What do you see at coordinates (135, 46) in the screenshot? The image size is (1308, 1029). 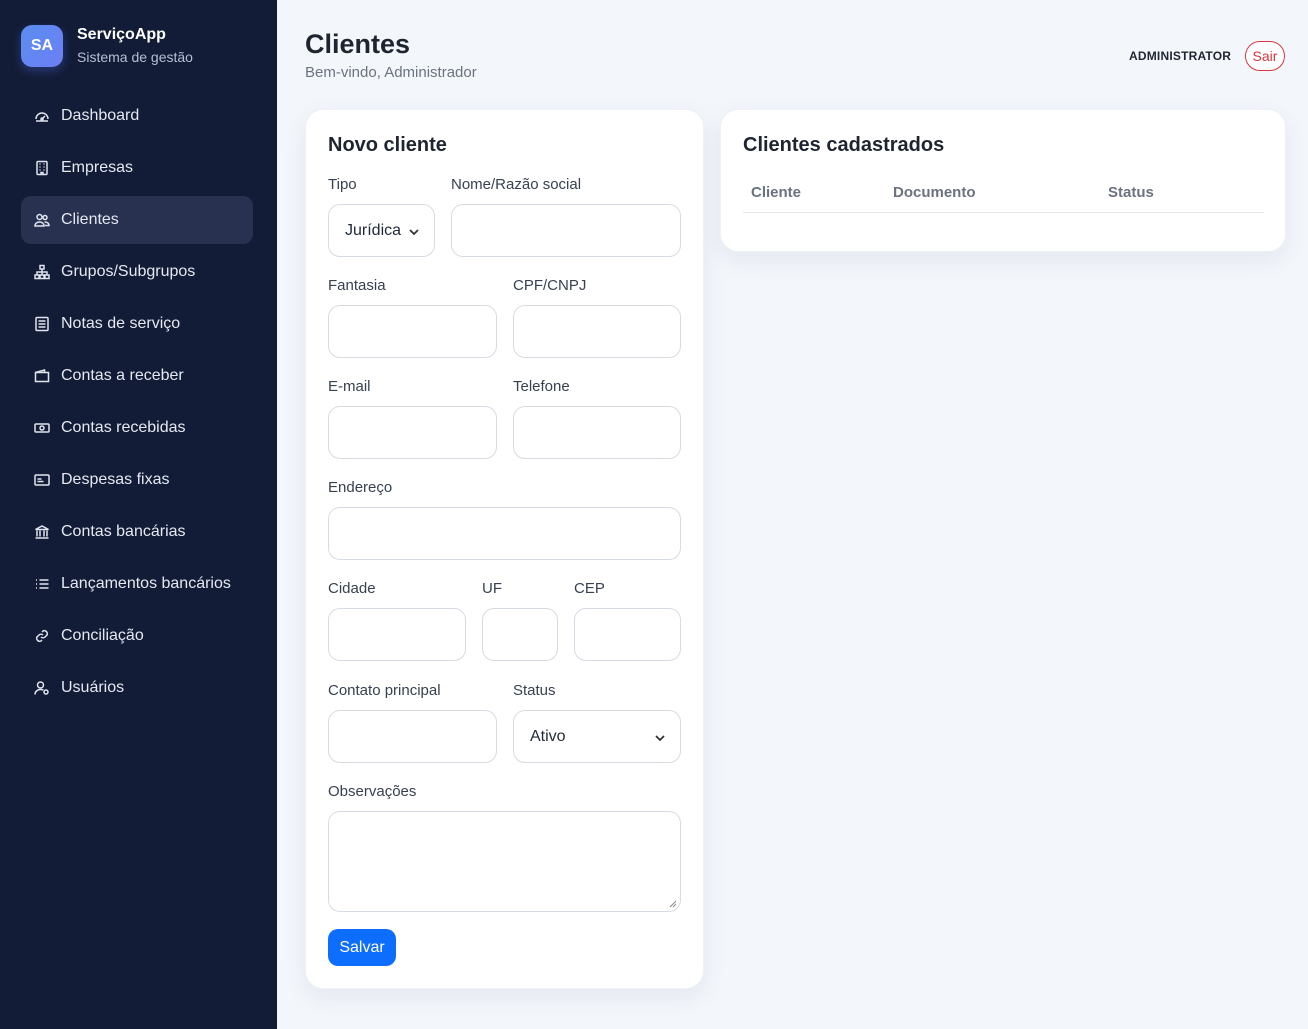 I see `brand-text: ServiçoApp Sistema de gestão` at bounding box center [135, 46].